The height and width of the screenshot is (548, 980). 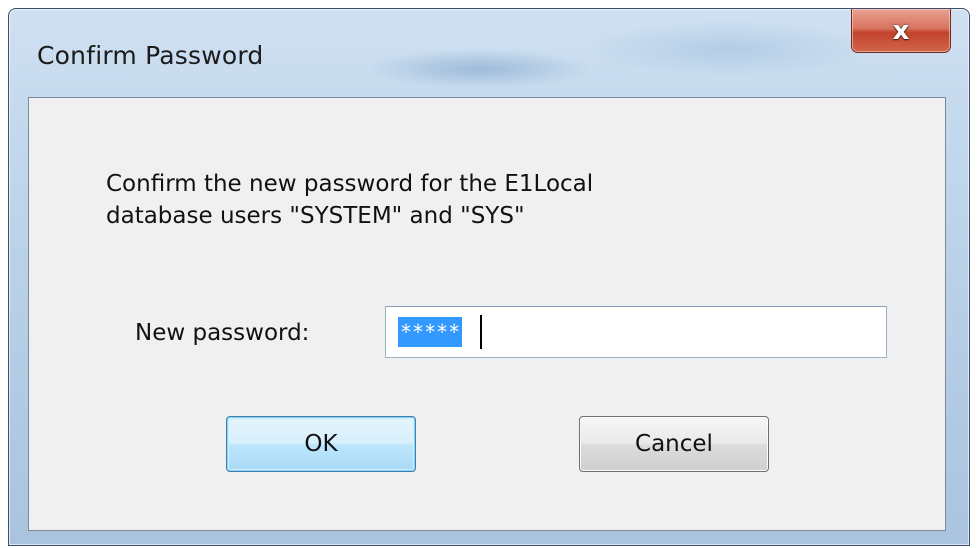 I want to click on new-password-field: *****, so click(x=636, y=332).